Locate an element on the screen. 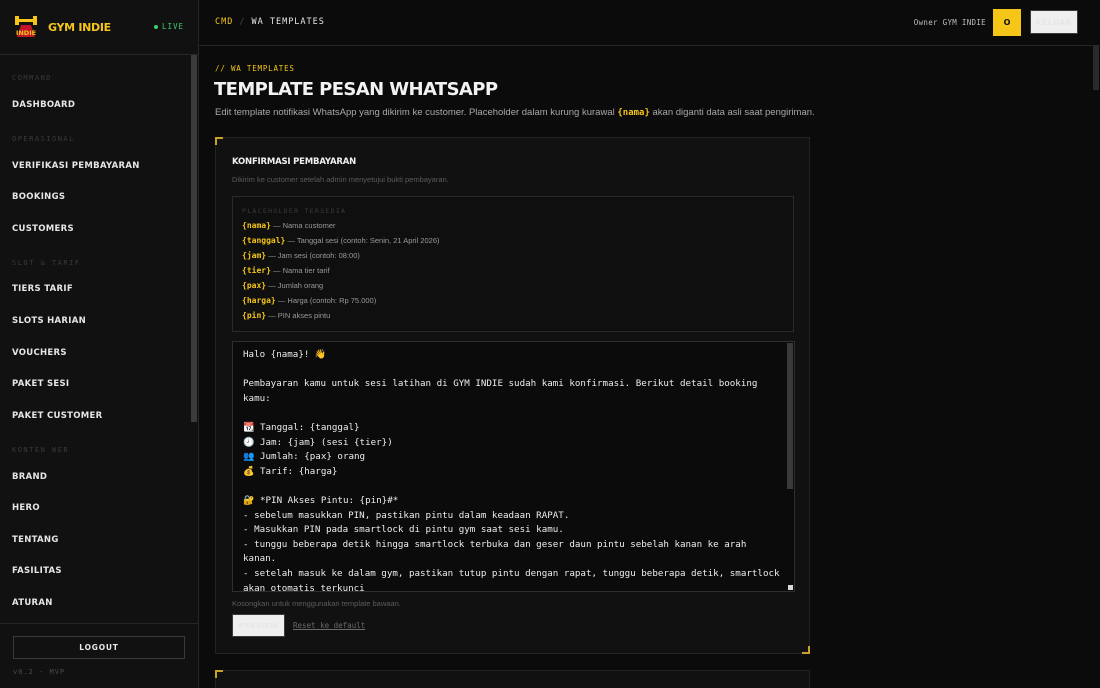 The width and height of the screenshot is (1100, 688). placeholder-row: {harga} — Harga (contoh: Rp 75.000) is located at coordinates (309, 300).